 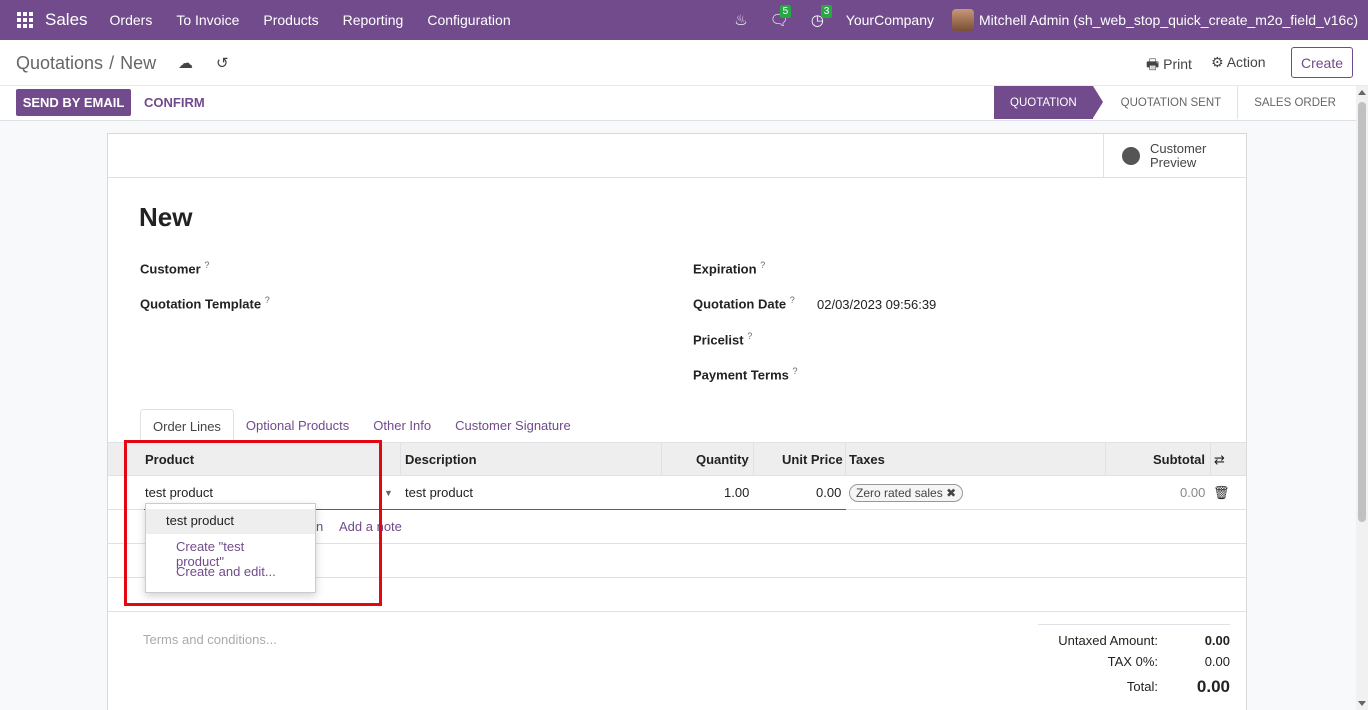 I want to click on untaxed-label: Untaxed Amount:, so click(x=1108, y=640).